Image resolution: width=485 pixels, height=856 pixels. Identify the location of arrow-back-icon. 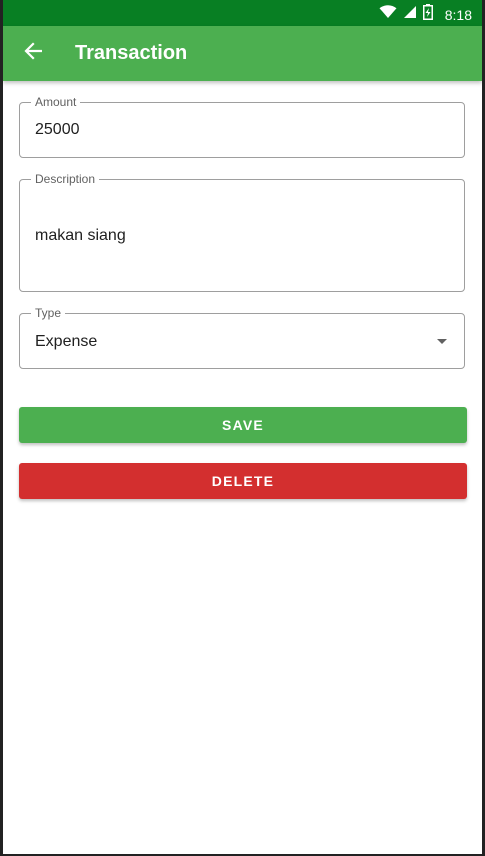
(33, 53).